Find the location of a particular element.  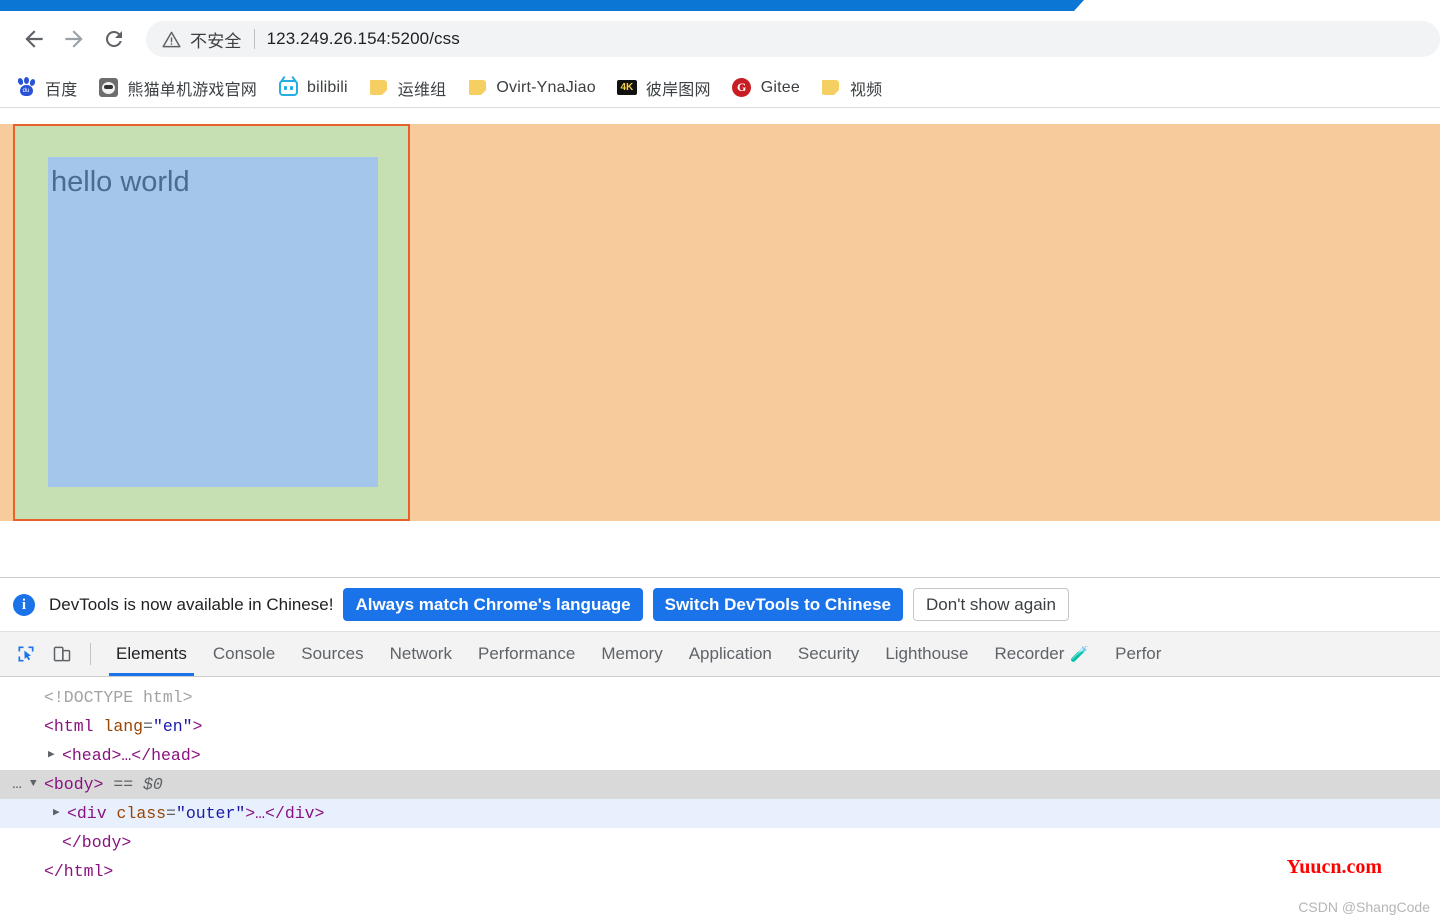

bookmark-biantu: 4K 彼岸图网 is located at coordinates (667, 88).